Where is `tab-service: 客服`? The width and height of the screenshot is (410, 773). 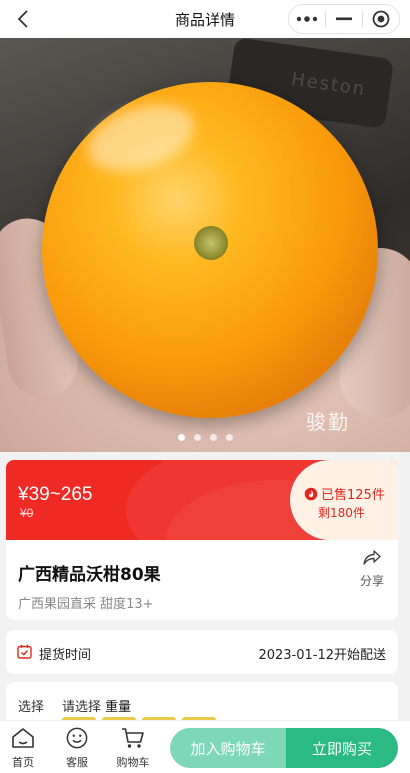
tab-service: 客服 is located at coordinates (77, 748).